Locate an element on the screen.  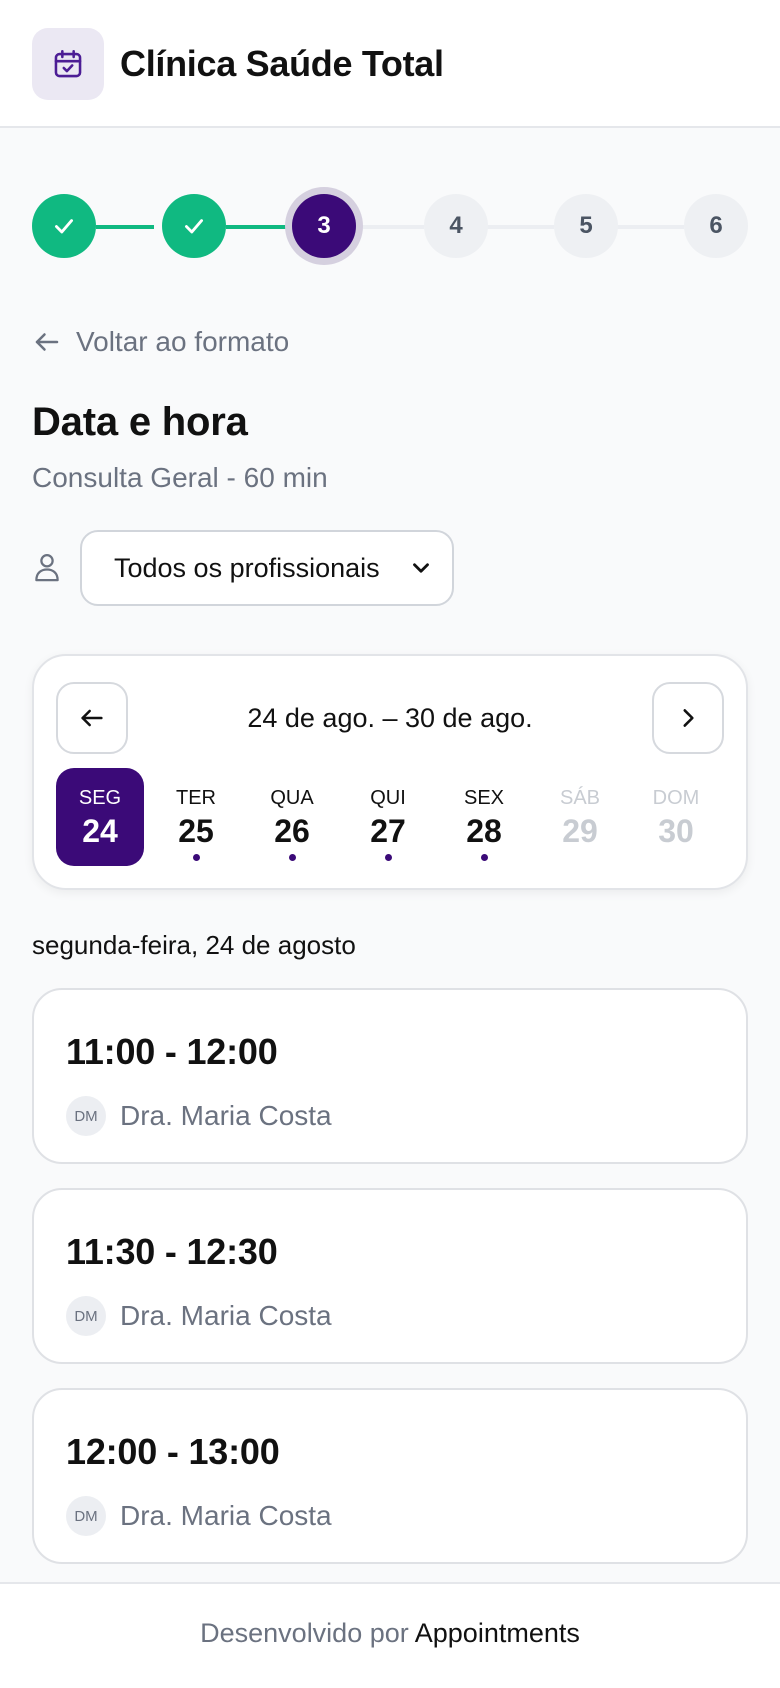
clinic-name: Clínica Saúde Total is located at coordinates (282, 63).